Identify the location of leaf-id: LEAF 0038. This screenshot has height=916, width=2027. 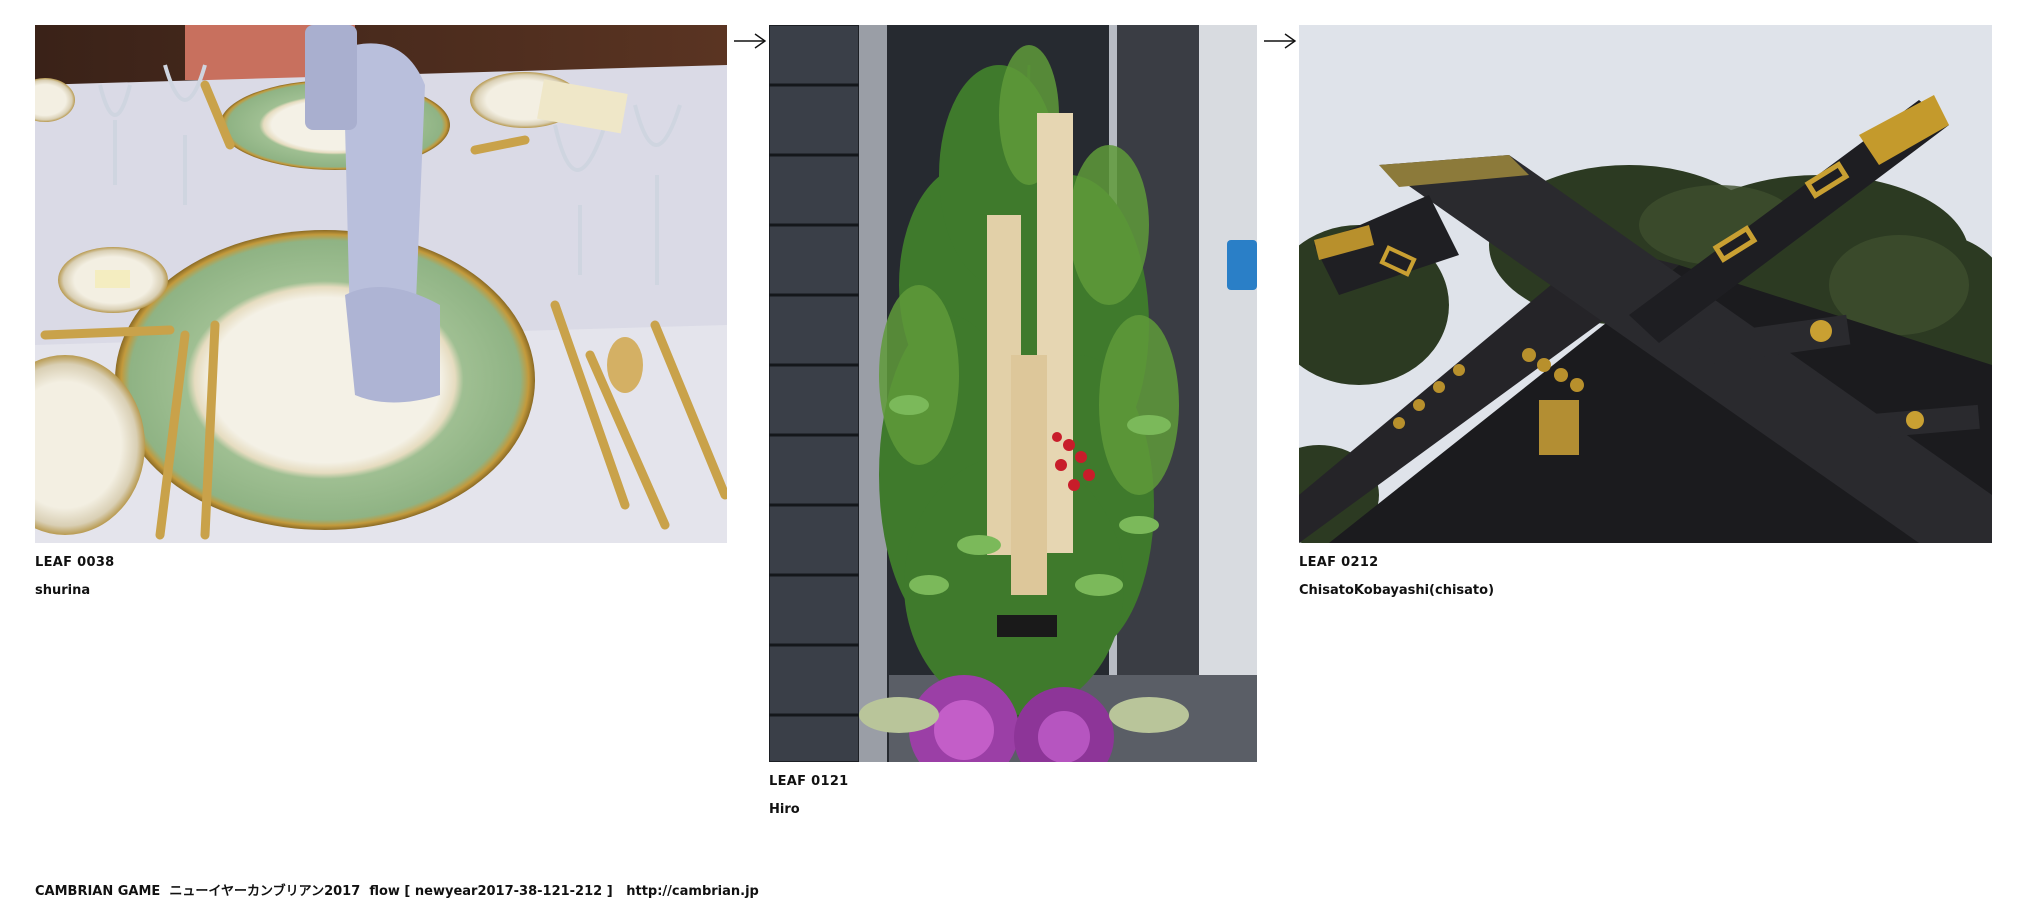
(381, 563).